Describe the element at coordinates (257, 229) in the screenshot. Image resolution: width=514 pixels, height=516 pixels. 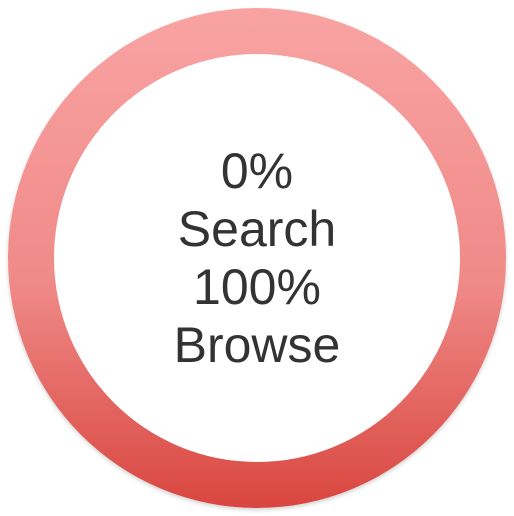
I see `search-label: Search` at that location.